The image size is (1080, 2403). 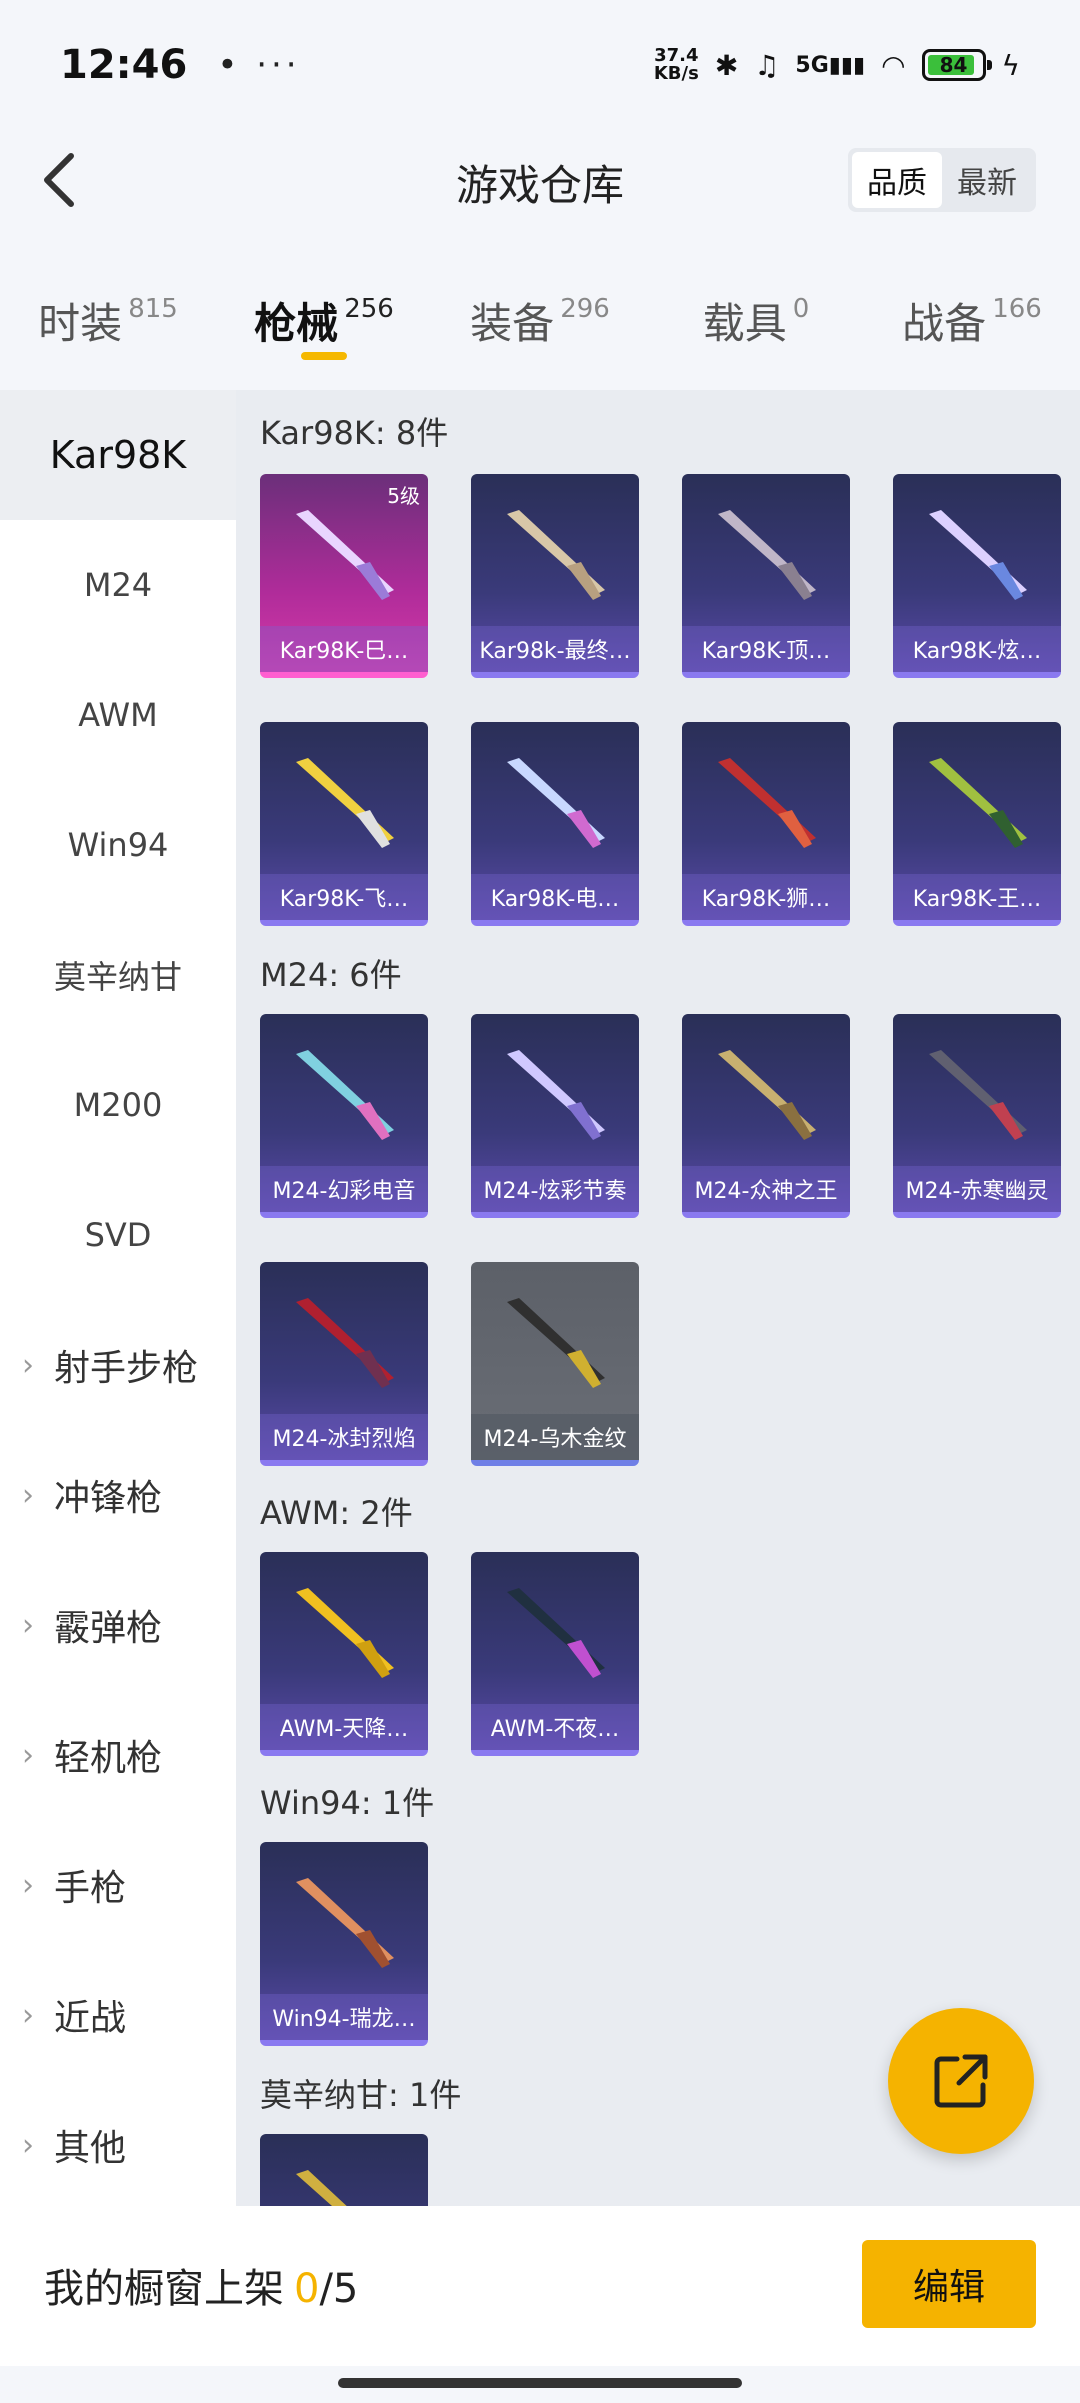 I want to click on app-header: 游戏仓库 品质 最新, so click(x=540, y=180).